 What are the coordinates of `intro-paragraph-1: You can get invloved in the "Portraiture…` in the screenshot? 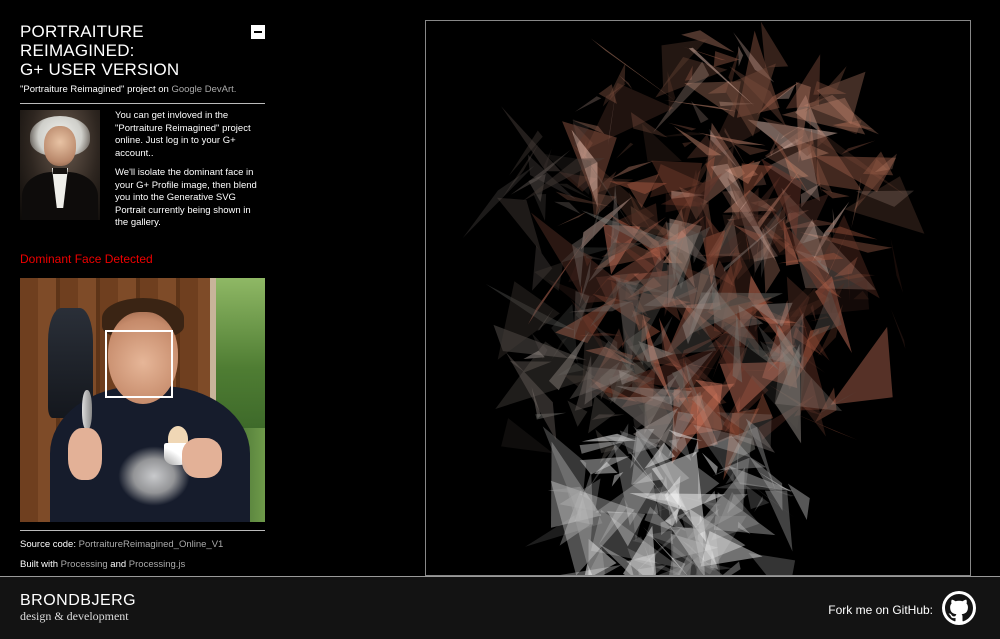 It's located at (183, 134).